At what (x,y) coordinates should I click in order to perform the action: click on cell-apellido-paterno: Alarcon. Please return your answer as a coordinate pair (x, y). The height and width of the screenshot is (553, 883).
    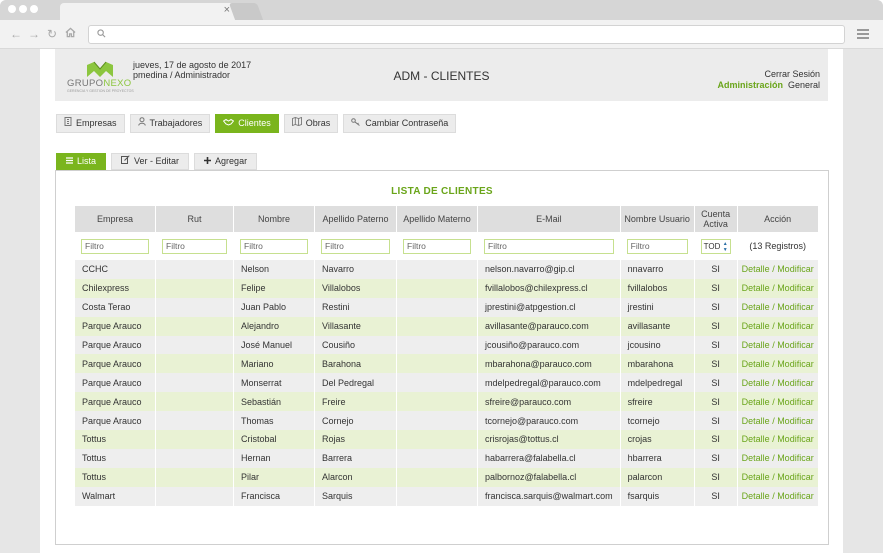
    Looking at the image, I should click on (355, 477).